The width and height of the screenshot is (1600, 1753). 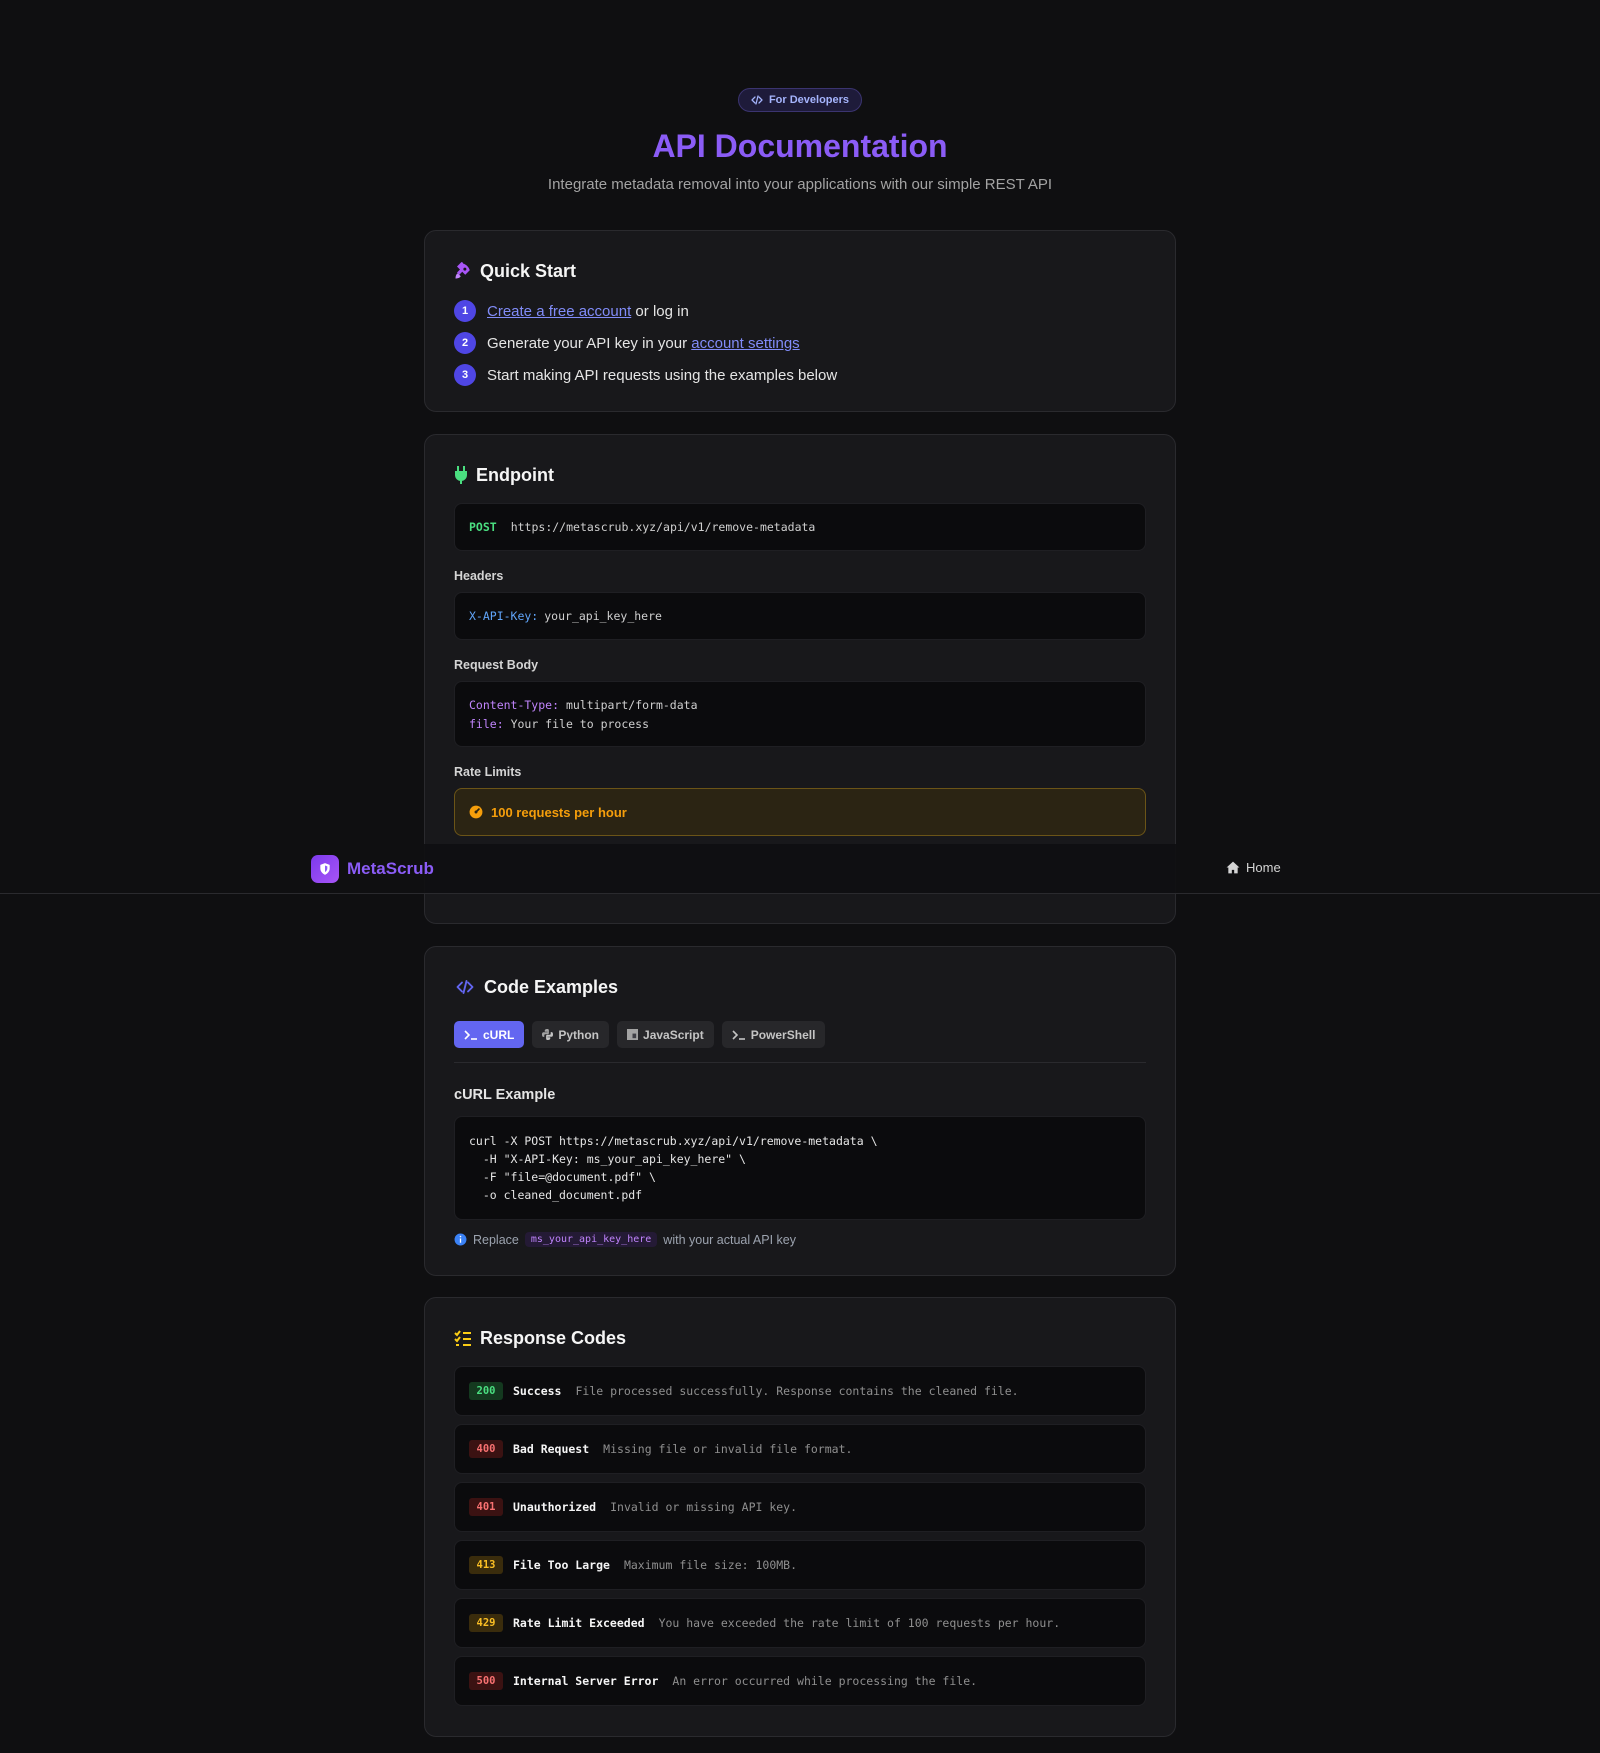 I want to click on tab-javascript: JavaScript, so click(x=665, y=1034).